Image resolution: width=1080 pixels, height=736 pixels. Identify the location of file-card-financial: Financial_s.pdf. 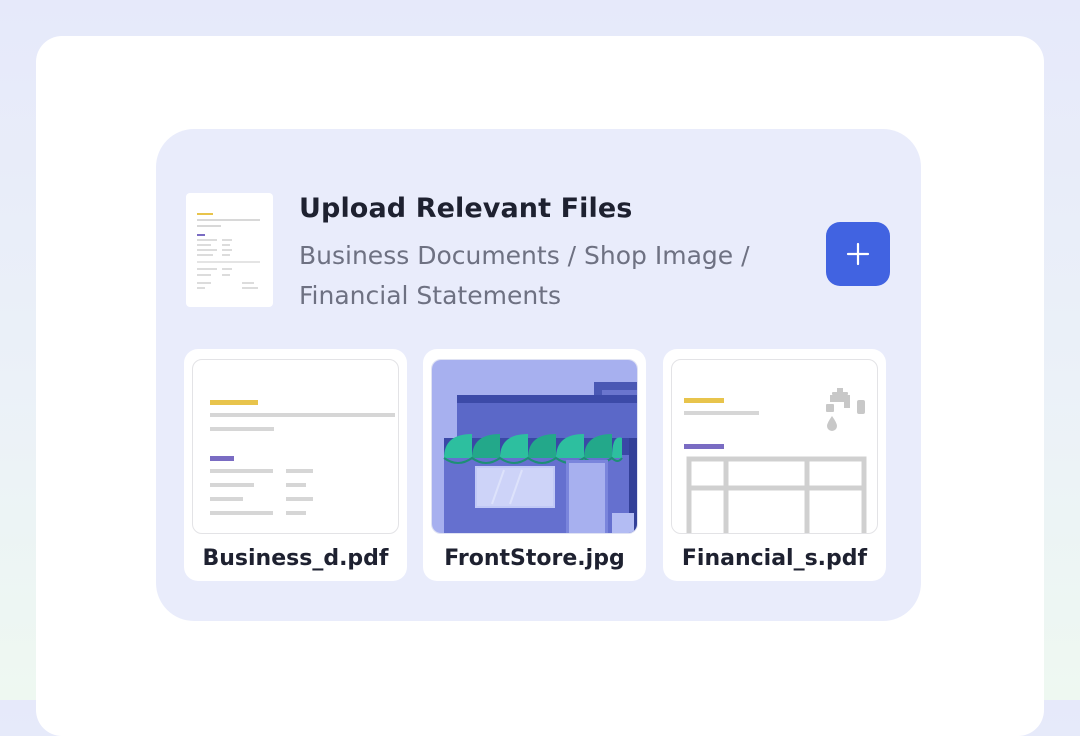
(774, 465).